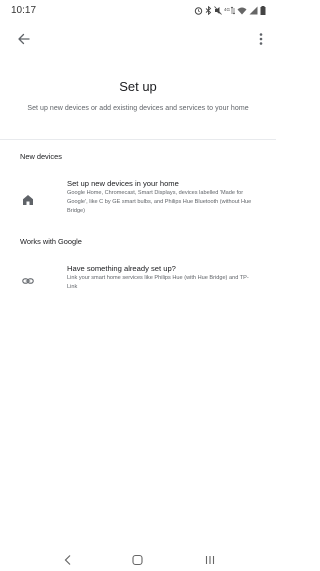 The image size is (320, 571). I want to click on divider, so click(138, 139).